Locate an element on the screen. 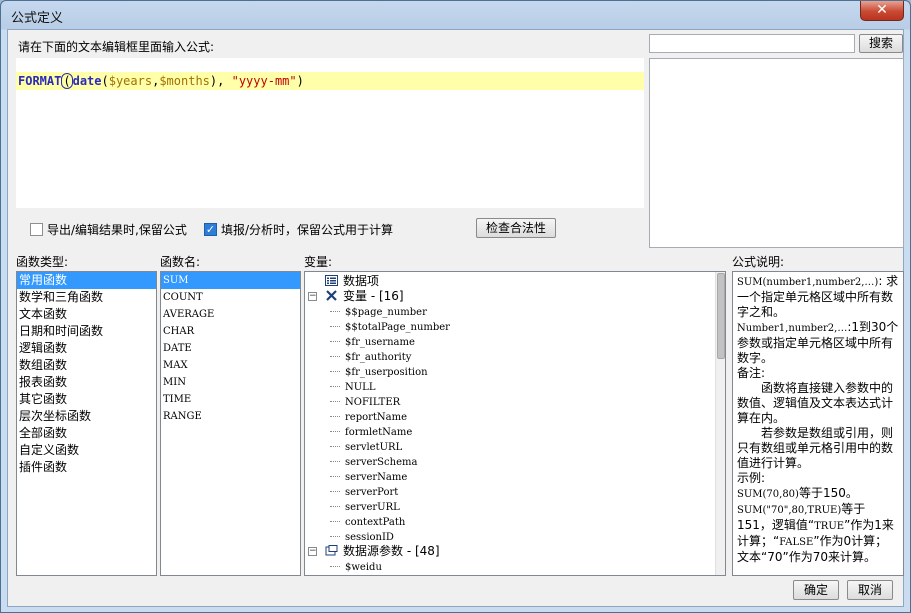 This screenshot has width=911, height=613. tree-leaf-label: serverName is located at coordinates (376, 477).